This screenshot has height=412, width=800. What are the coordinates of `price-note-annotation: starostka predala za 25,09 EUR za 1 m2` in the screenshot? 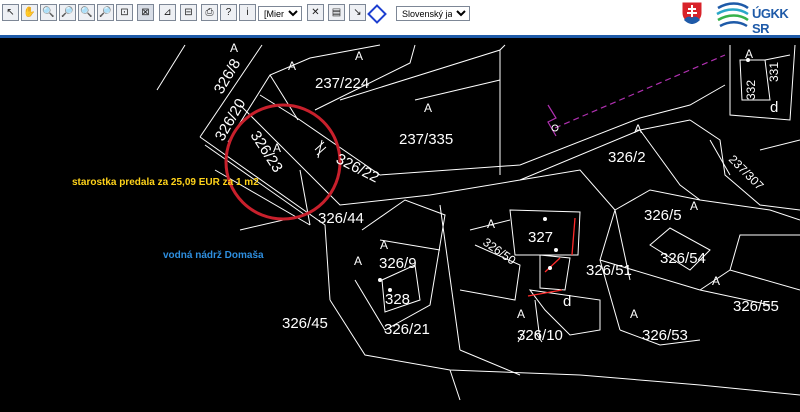 It's located at (165, 182).